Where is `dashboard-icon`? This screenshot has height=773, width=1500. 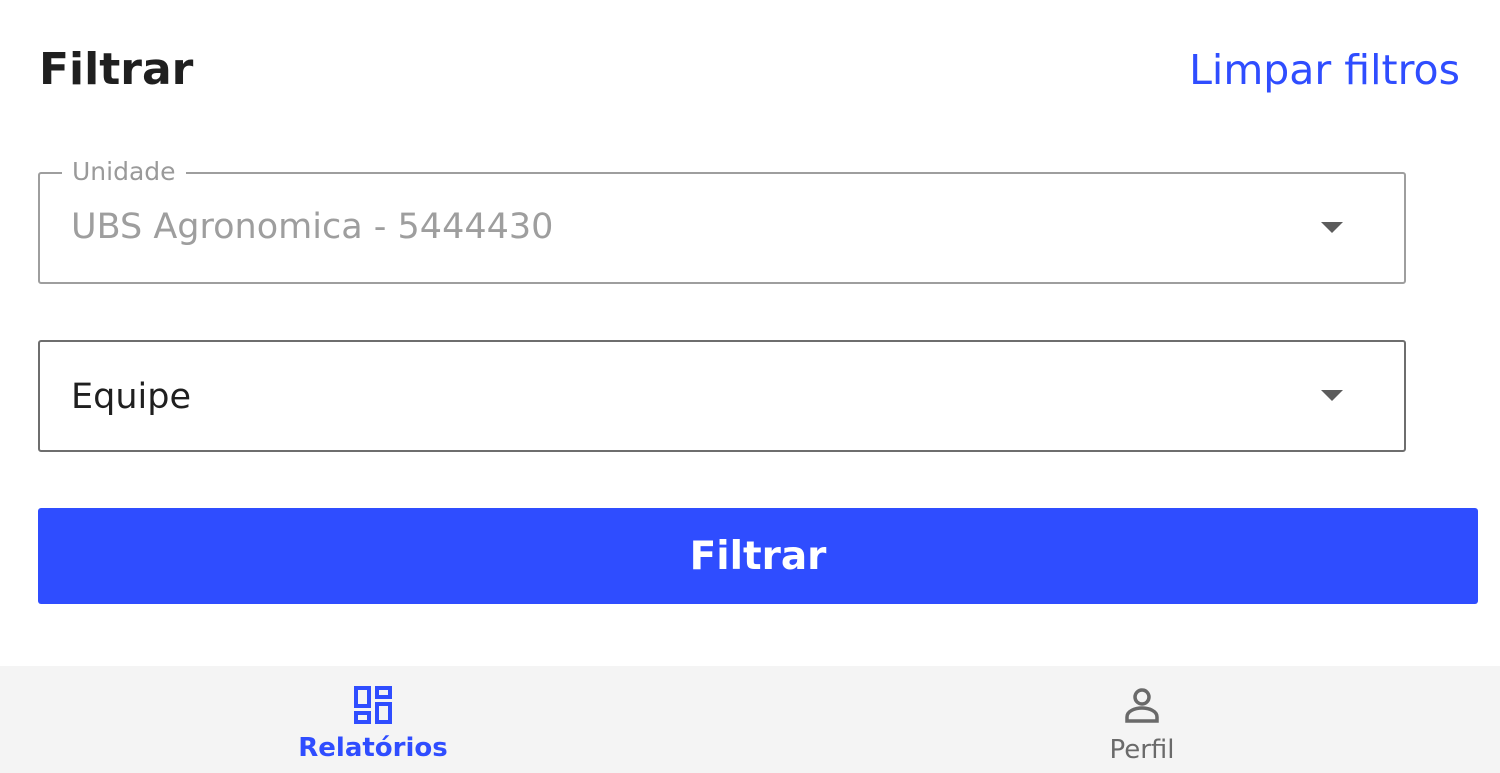 dashboard-icon is located at coordinates (373, 705).